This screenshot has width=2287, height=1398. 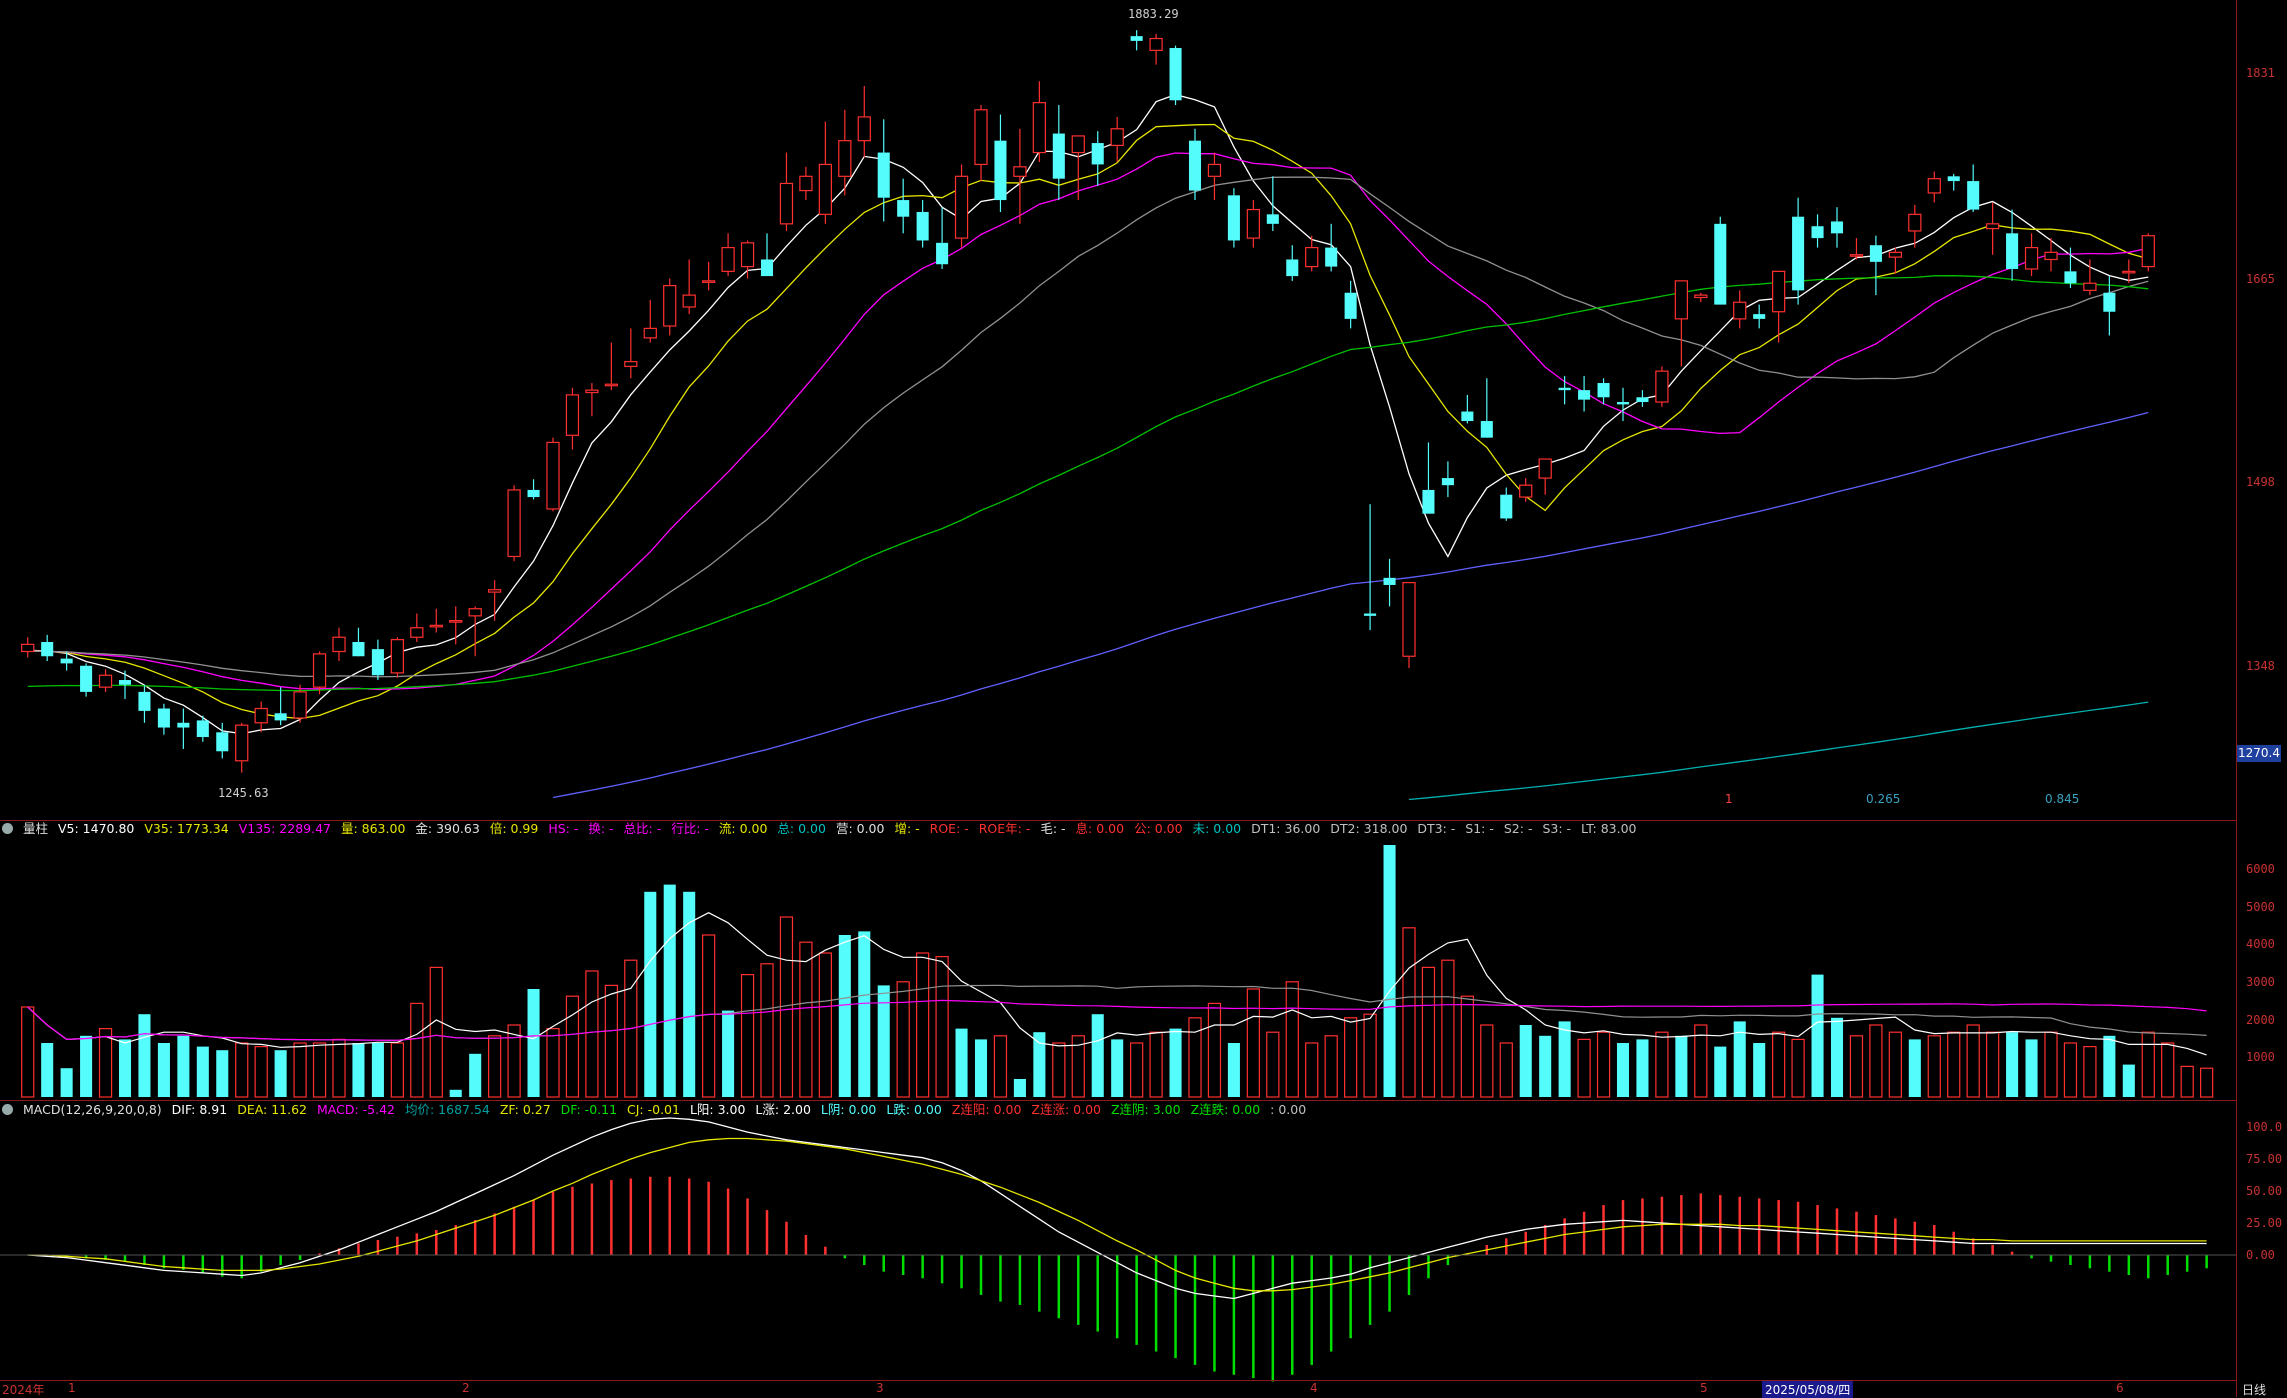 I want to click on time-label: 2, so click(x=466, y=1388).